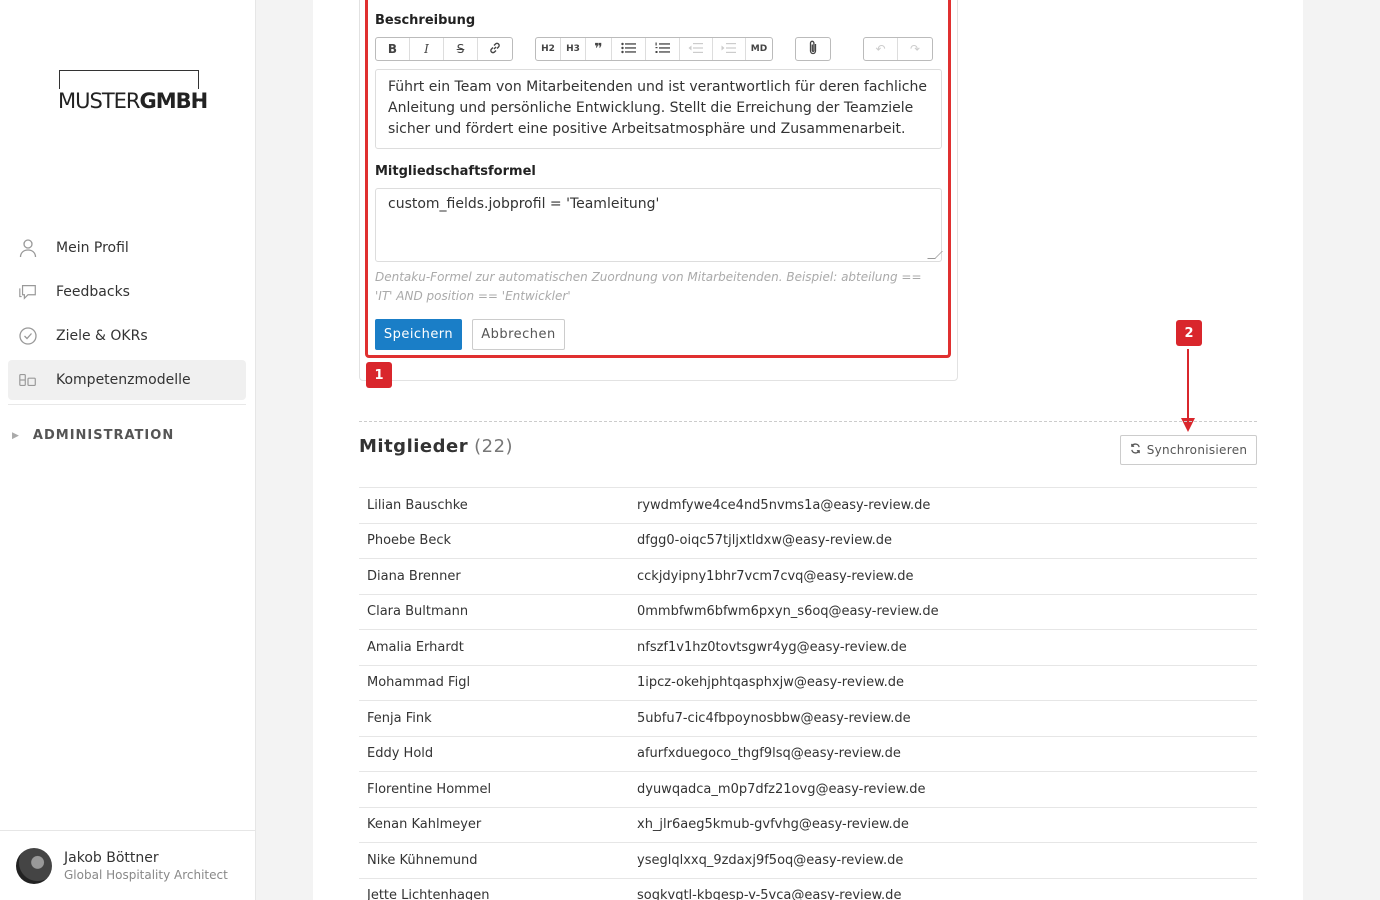 The height and width of the screenshot is (900, 1380). What do you see at coordinates (28, 336) in the screenshot?
I see `check-circle-icon` at bounding box center [28, 336].